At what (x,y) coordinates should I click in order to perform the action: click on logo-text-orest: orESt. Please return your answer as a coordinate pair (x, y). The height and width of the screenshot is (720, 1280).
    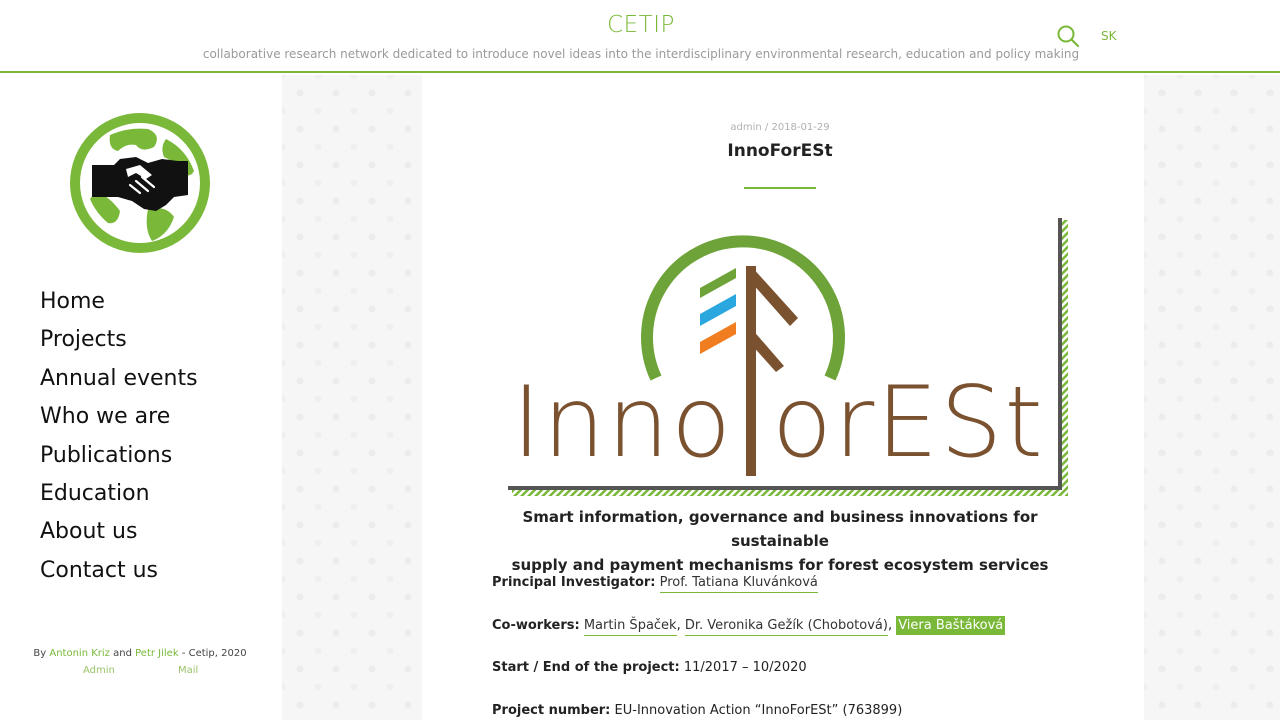
    Looking at the image, I should click on (908, 423).